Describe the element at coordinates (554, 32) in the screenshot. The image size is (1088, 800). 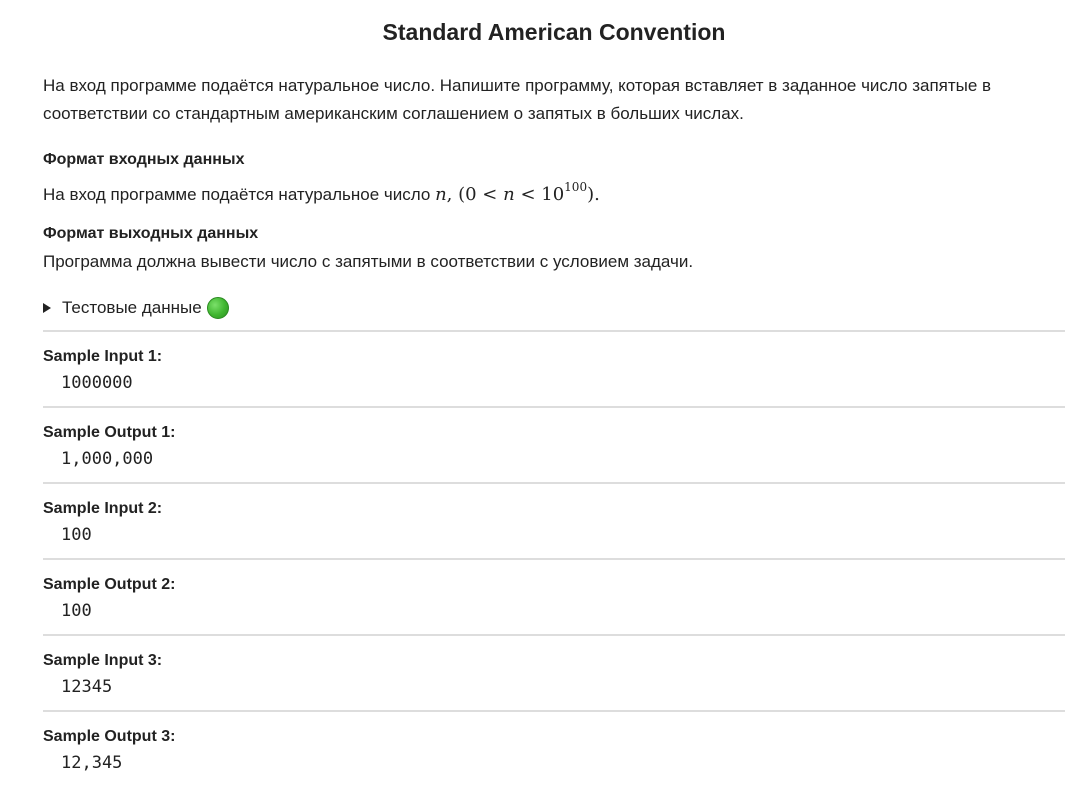
I see `page-title: Standard American Convention` at that location.